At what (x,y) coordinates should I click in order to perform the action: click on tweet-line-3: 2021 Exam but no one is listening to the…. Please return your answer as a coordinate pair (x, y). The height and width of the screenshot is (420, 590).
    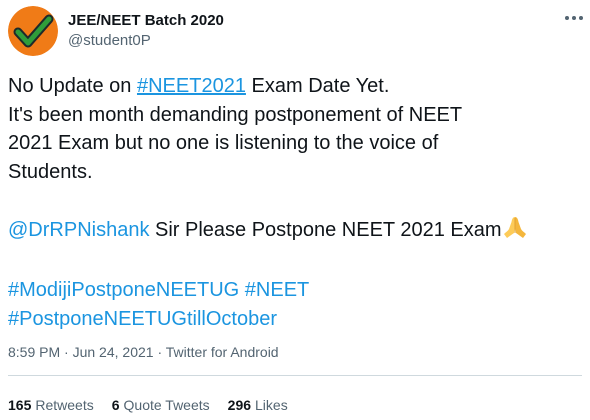
    Looking at the image, I should click on (223, 143).